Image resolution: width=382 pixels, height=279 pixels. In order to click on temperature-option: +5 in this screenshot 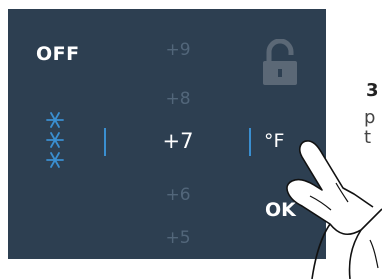, I will do `click(178, 238)`.